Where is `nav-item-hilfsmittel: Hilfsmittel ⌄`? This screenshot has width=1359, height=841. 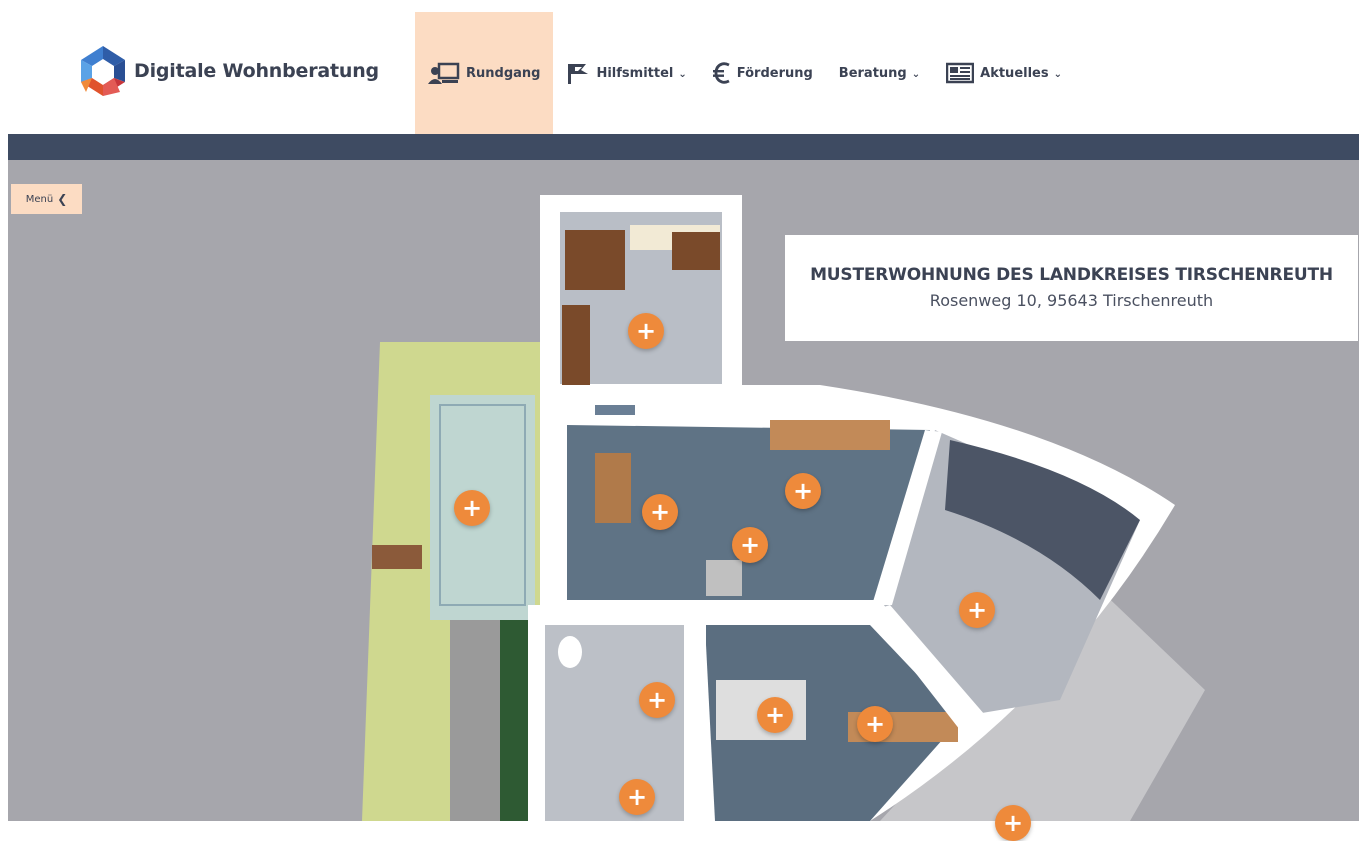 nav-item-hilfsmittel: Hilfsmittel ⌄ is located at coordinates (626, 73).